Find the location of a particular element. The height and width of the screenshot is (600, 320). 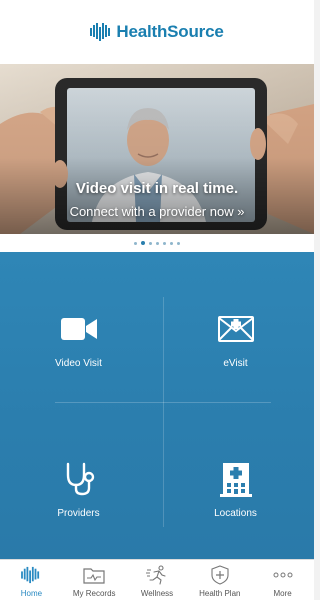

tab-health-plan-label: Health Plan is located at coordinates (220, 593).